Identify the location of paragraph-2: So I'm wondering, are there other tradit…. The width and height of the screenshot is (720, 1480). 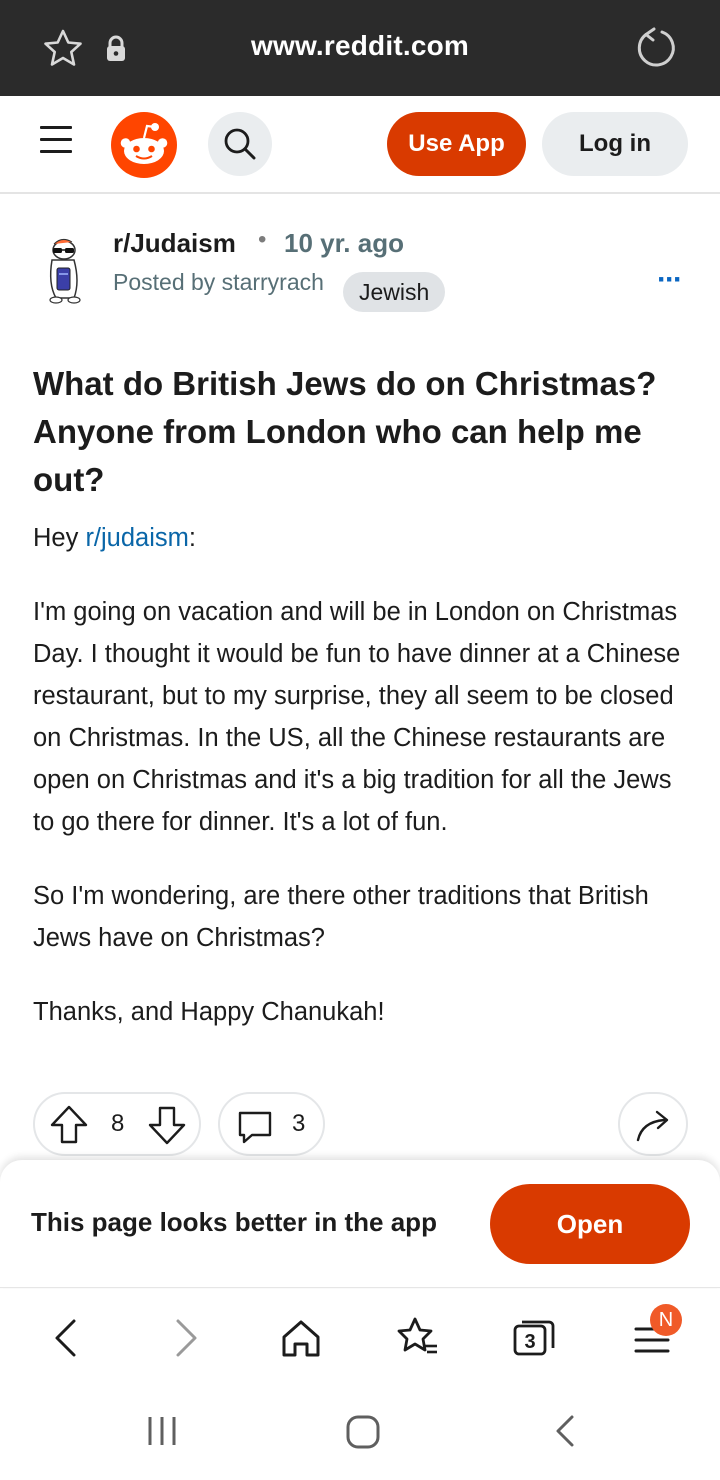
(341, 917).